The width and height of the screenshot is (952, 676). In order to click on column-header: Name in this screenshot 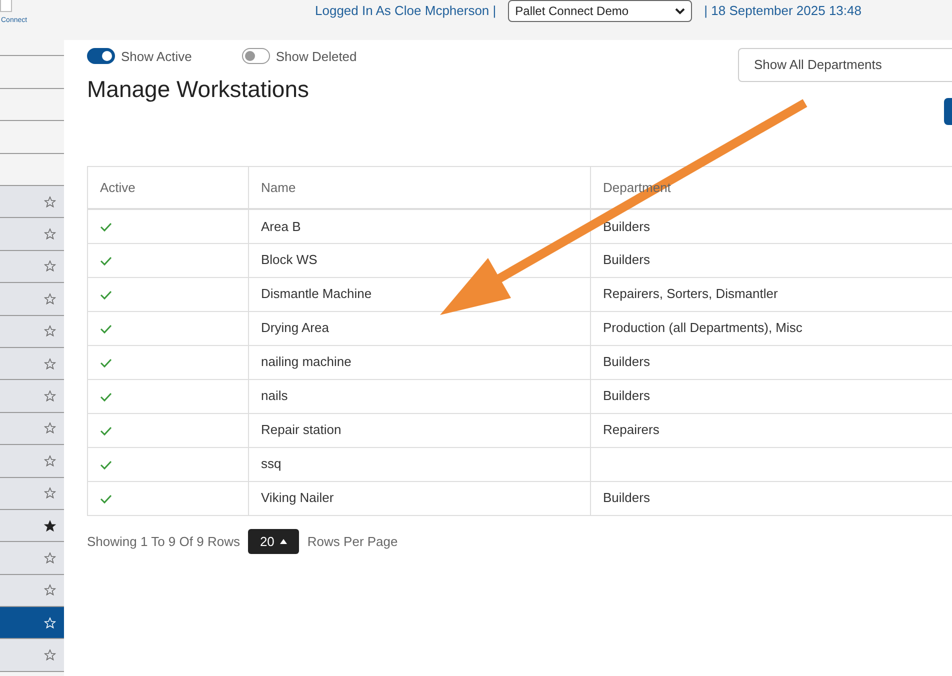, I will do `click(419, 188)`.